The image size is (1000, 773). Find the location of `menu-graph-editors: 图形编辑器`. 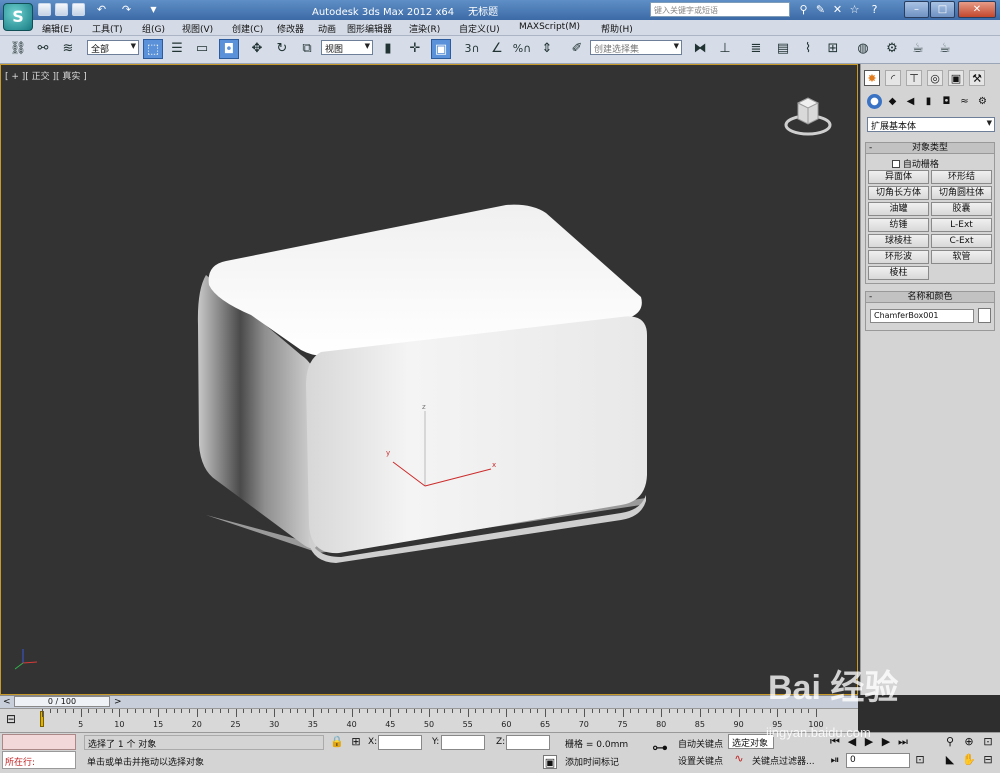

menu-graph-editors: 图形编辑器 is located at coordinates (369, 28).